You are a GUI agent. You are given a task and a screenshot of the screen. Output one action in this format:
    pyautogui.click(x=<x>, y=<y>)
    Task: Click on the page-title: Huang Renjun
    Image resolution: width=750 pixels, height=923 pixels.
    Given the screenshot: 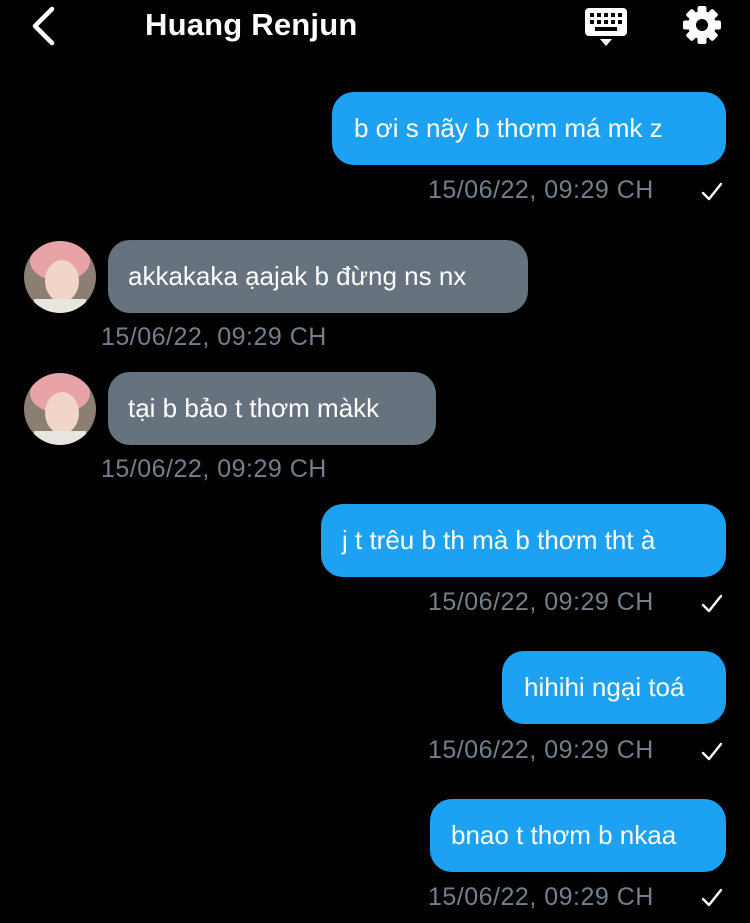 What is the action you would take?
    pyautogui.click(x=251, y=24)
    